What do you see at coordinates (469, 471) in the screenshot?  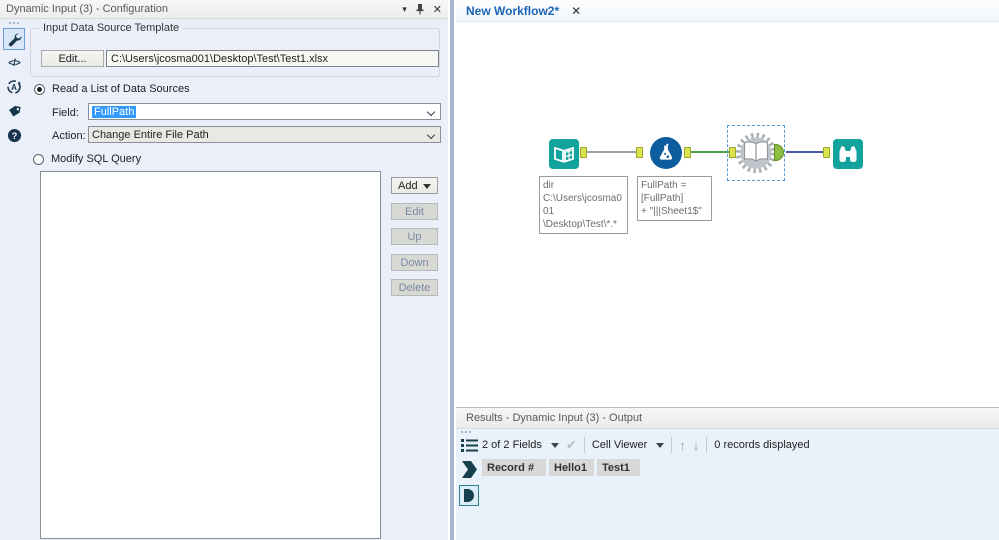 I see `results-input-anchor-icon` at bounding box center [469, 471].